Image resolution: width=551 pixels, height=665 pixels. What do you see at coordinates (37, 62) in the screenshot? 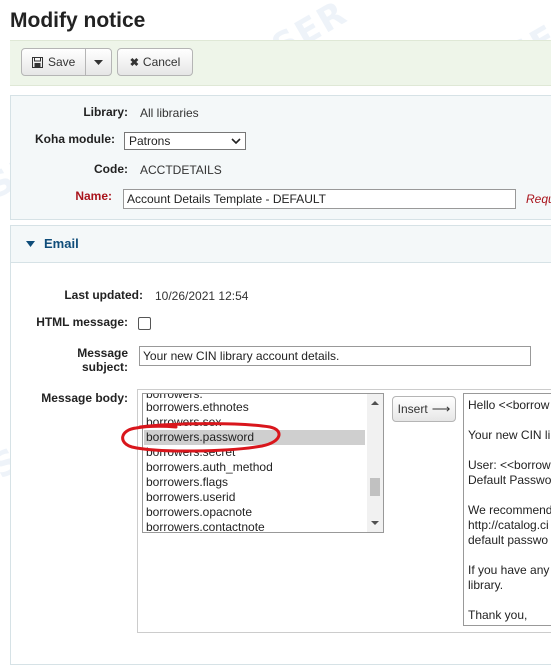
I see `save-icon` at bounding box center [37, 62].